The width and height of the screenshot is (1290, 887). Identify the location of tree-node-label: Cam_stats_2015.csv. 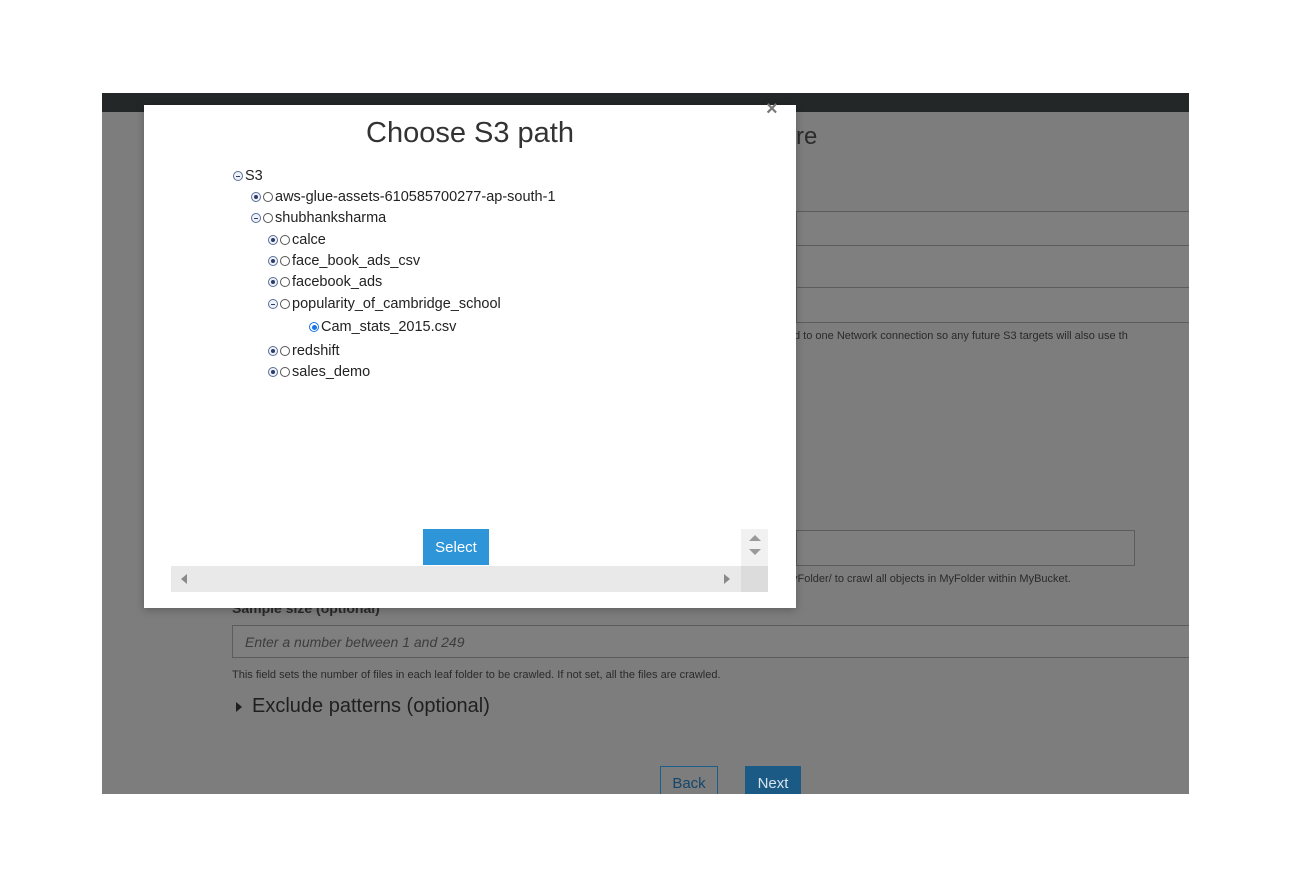
(389, 327).